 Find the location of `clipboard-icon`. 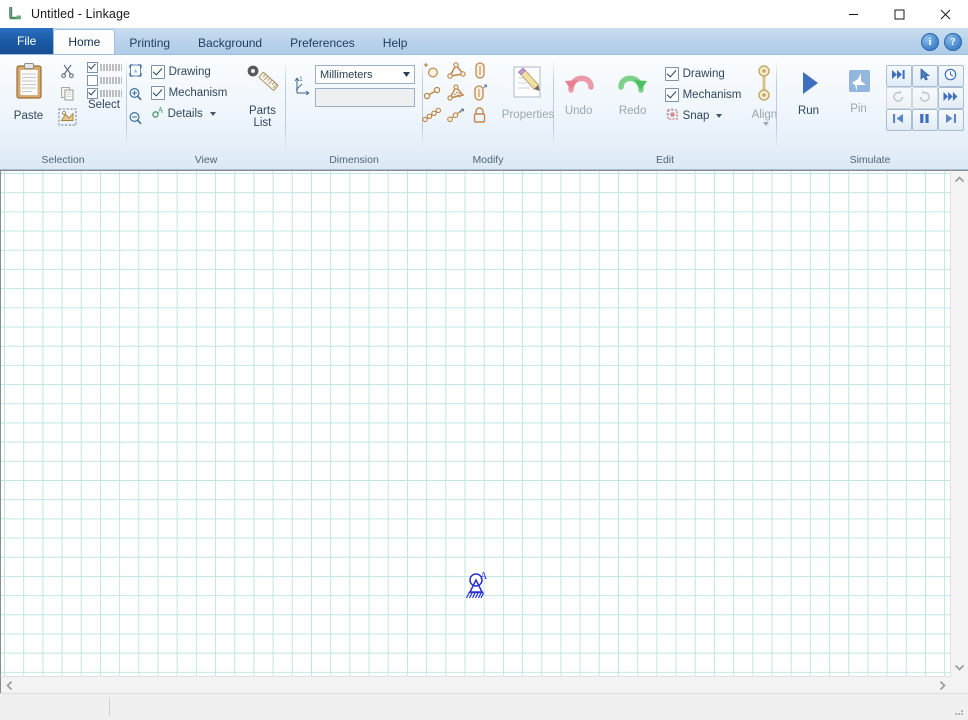

clipboard-icon is located at coordinates (29, 84).